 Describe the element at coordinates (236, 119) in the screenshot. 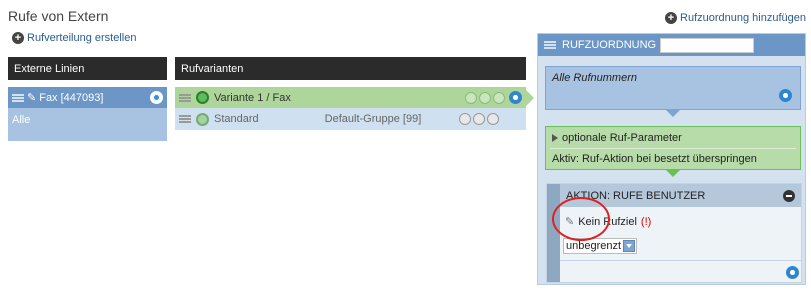

I see `variant-name: Standard` at that location.